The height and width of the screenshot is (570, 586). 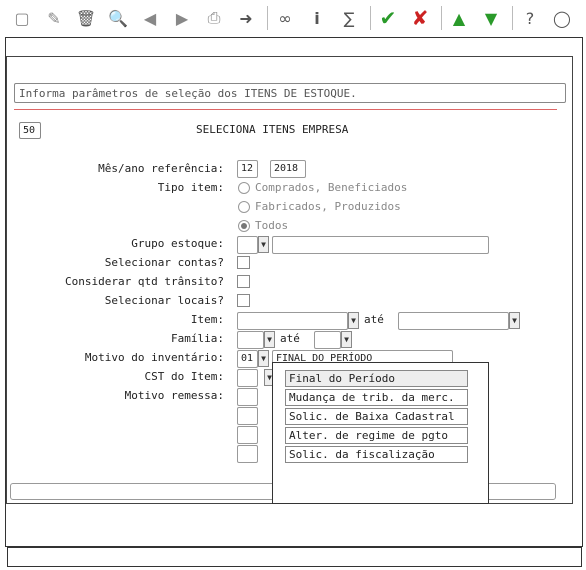 What do you see at coordinates (272, 129) in the screenshot?
I see `page-title: SELECIONA ITENS EMPRESA` at bounding box center [272, 129].